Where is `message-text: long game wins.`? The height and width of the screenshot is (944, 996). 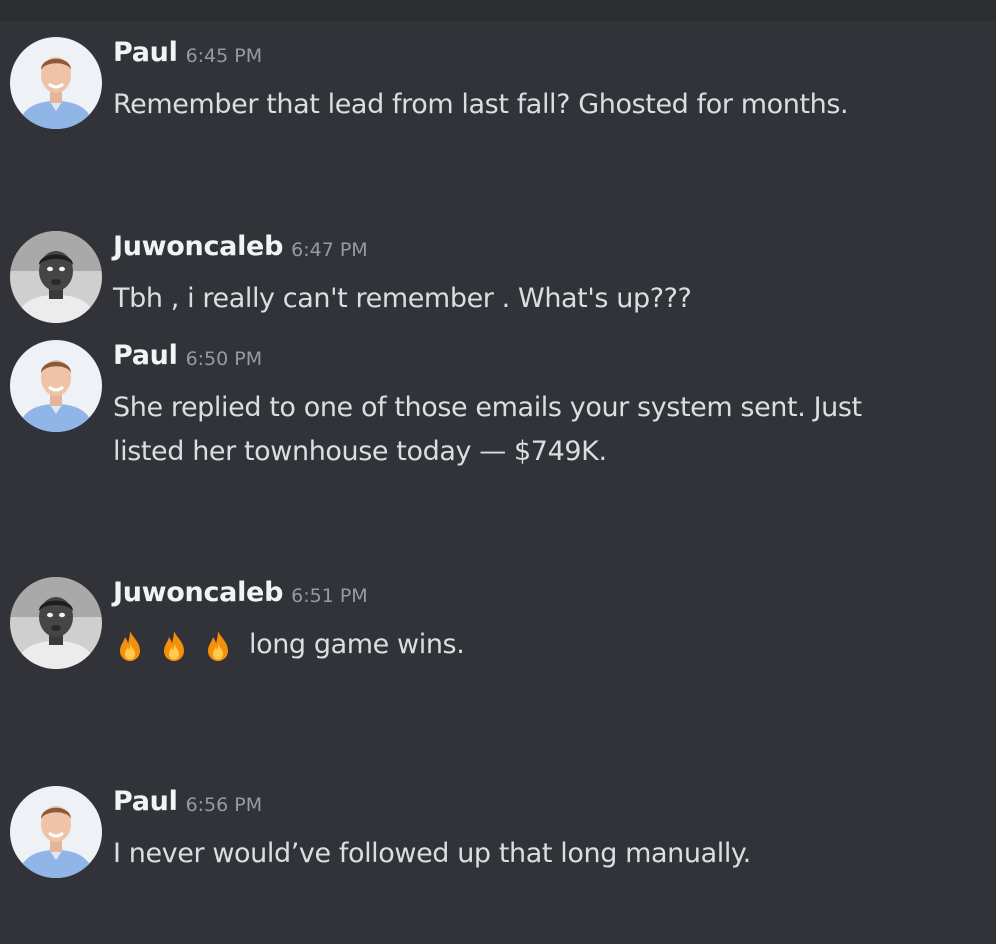
message-text: long game wins. is located at coordinates (357, 644).